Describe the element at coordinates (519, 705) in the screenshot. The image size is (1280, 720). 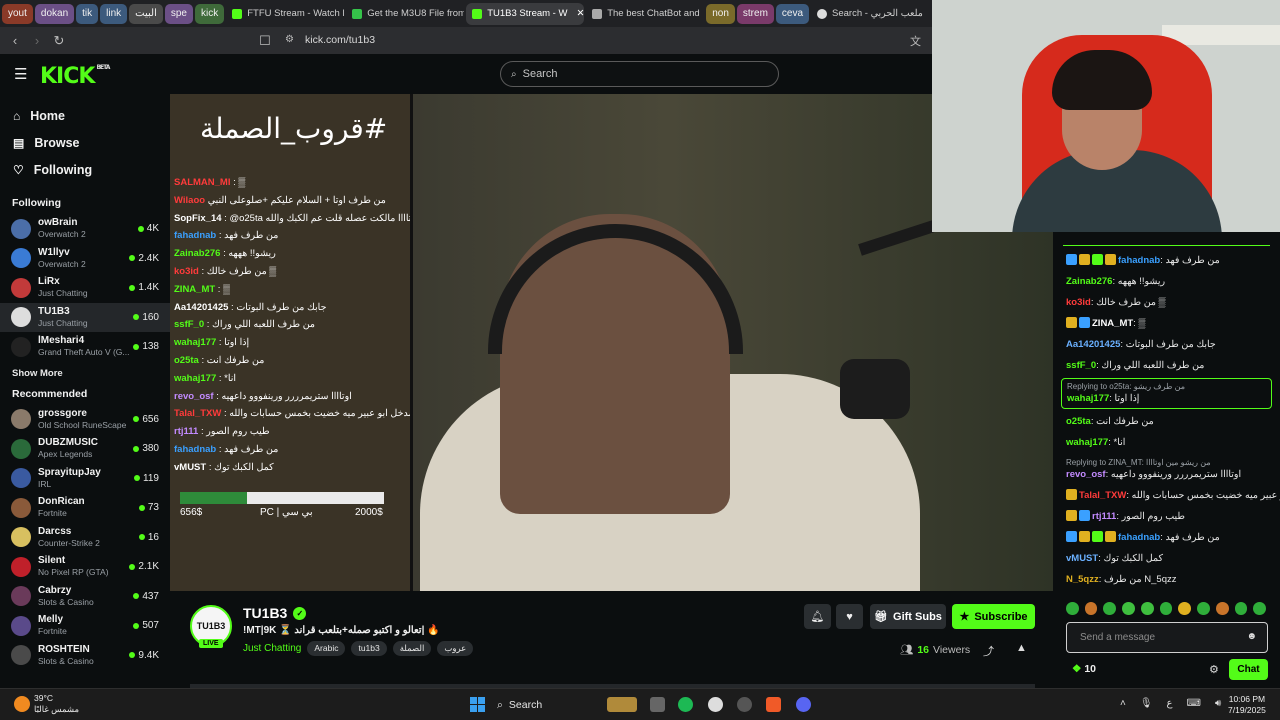
I see `taskbar-search: ⌕ Search` at that location.